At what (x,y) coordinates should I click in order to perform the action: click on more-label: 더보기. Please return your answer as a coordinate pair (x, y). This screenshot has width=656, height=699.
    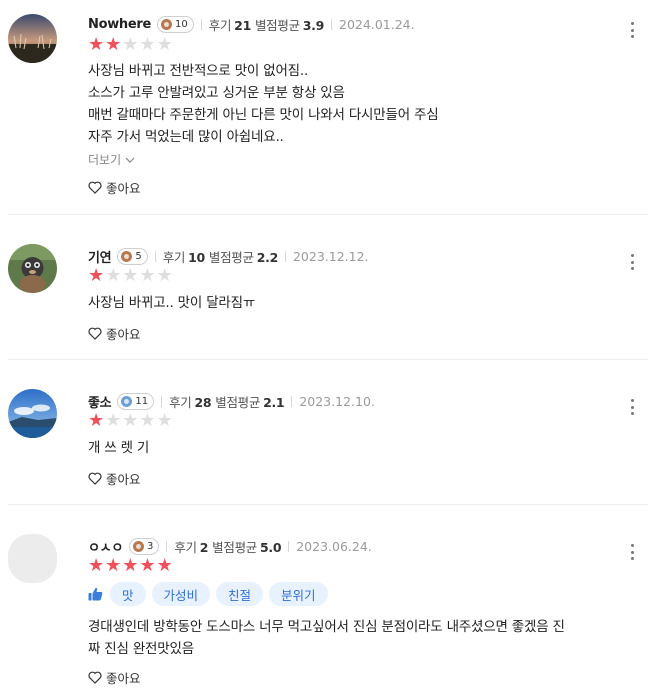
    Looking at the image, I should click on (105, 160).